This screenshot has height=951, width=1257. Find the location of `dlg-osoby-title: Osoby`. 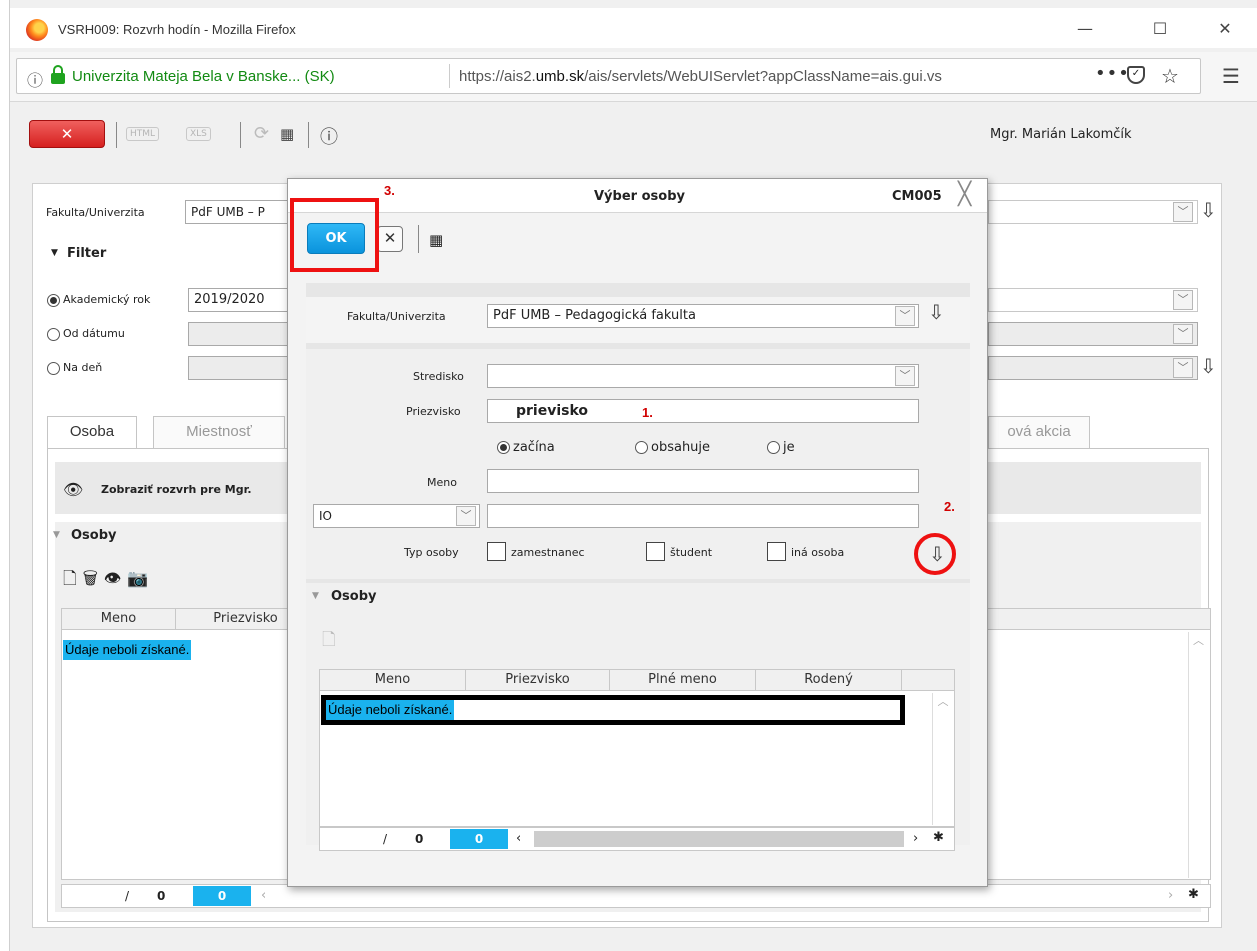

dlg-osoby-title: Osoby is located at coordinates (354, 596).